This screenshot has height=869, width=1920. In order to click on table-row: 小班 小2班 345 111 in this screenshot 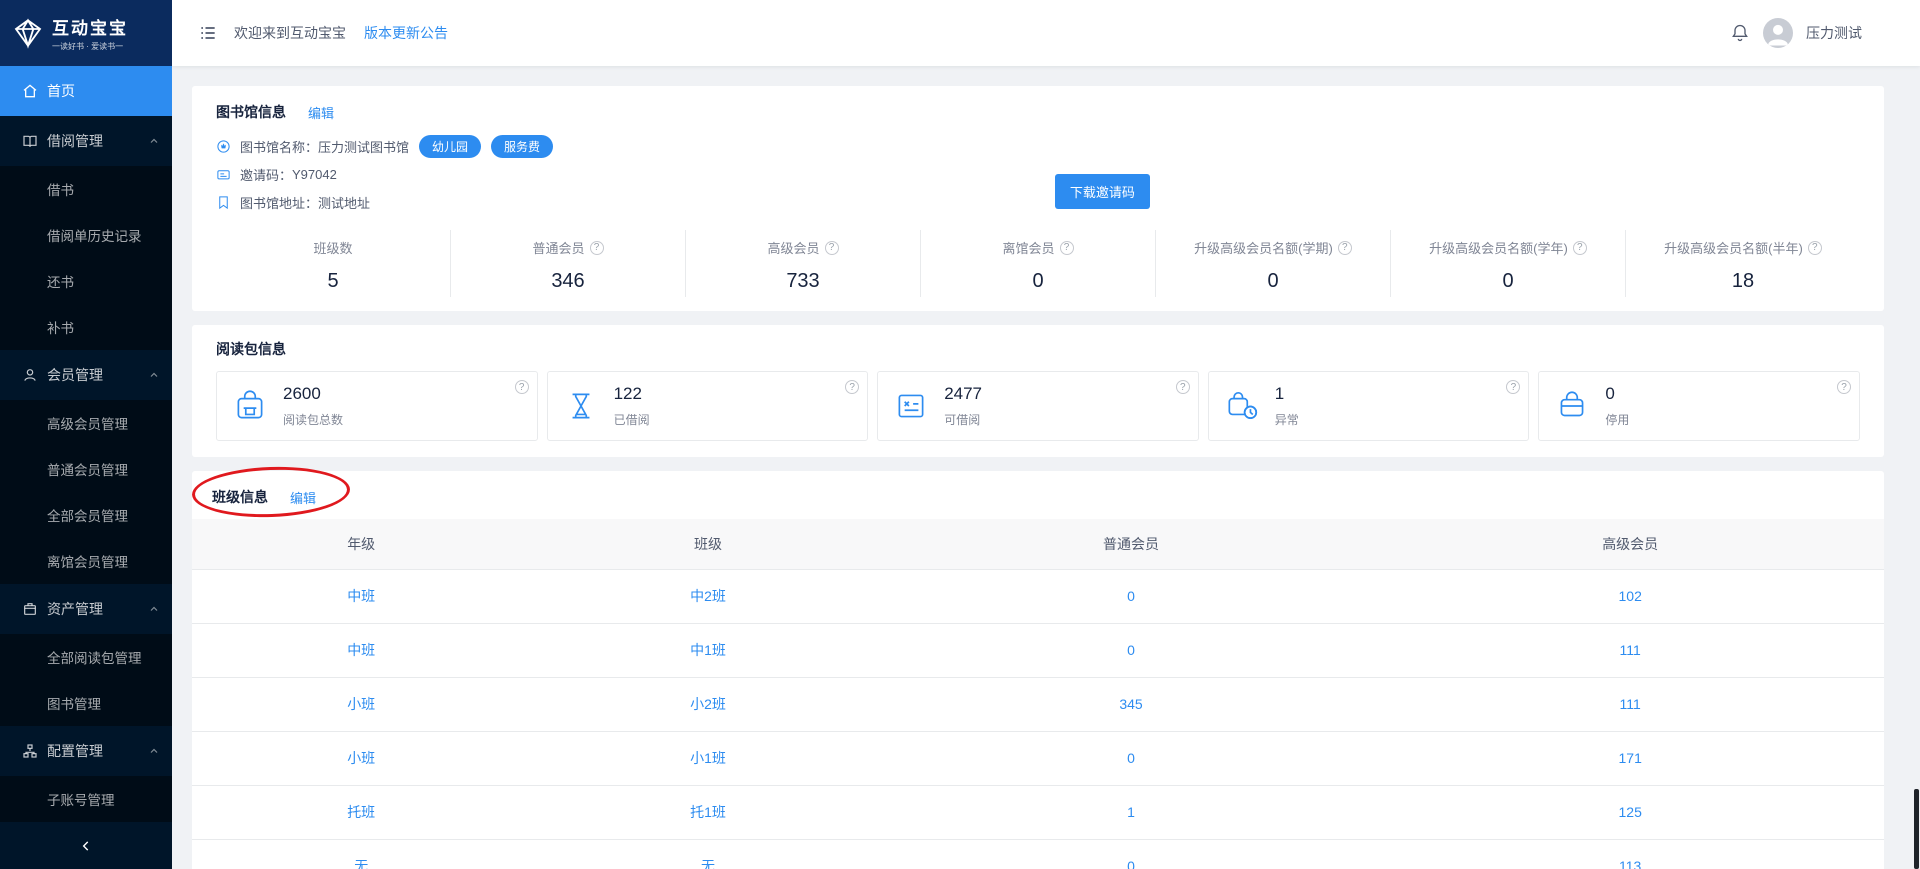, I will do `click(1038, 704)`.